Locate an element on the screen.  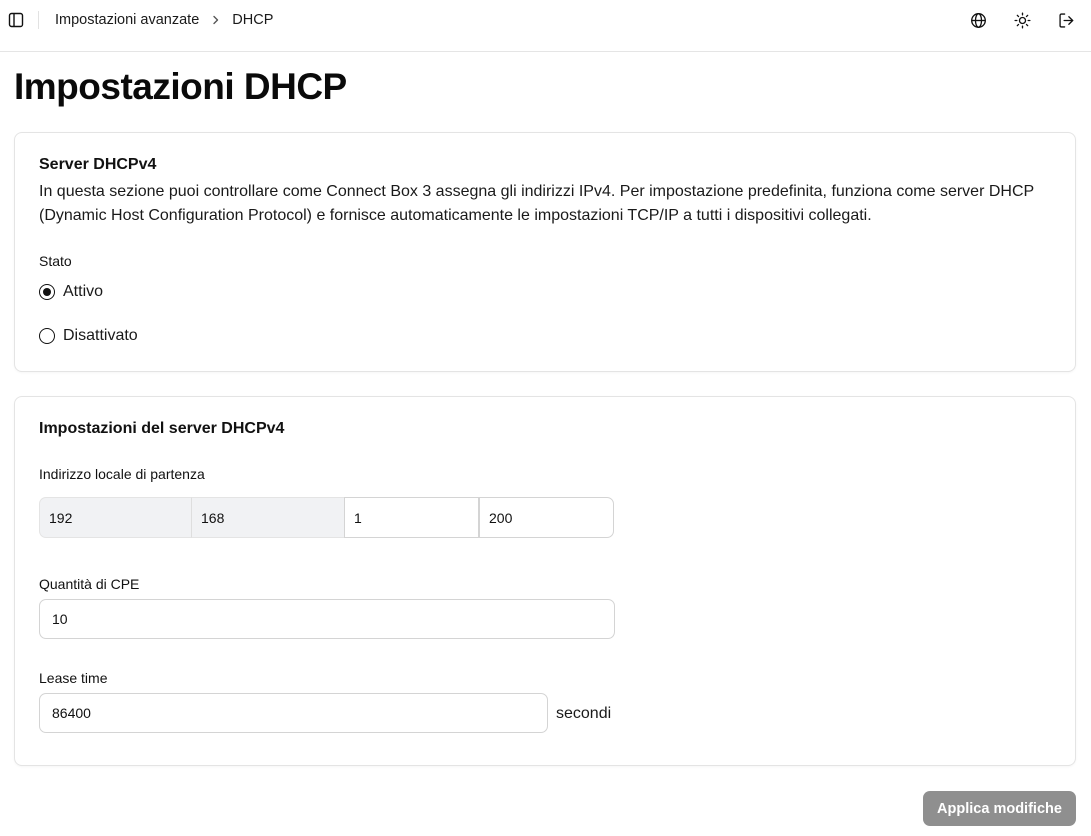
ip-octet-3-input: 1 is located at coordinates (411, 517).